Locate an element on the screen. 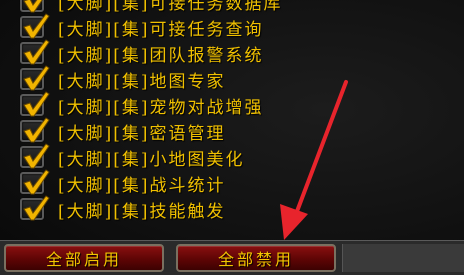 The image size is (464, 275). addon-label: [大脚][集]可接任务查询 is located at coordinates (161, 30).